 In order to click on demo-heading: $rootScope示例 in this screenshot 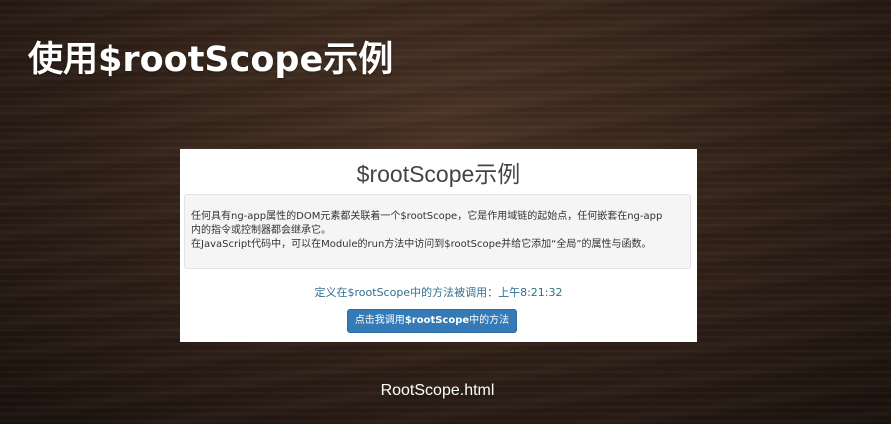, I will do `click(438, 174)`.